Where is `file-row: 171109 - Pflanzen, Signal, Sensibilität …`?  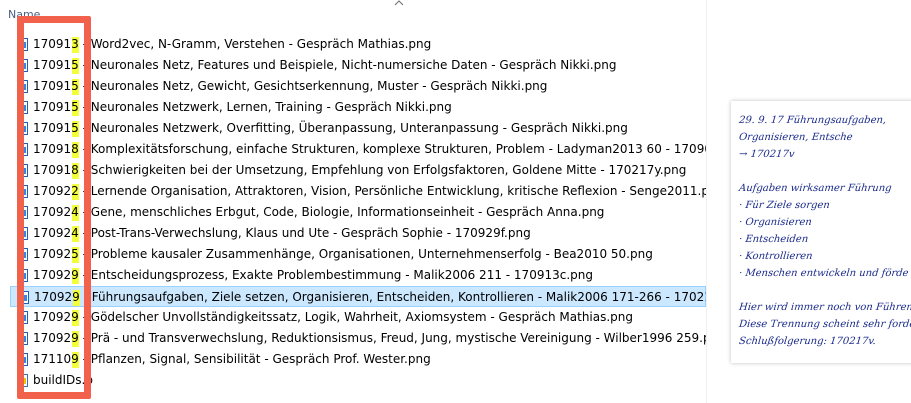
file-row: 171109 - Pflanzen, Signal, Sensibilität … is located at coordinates (358, 359).